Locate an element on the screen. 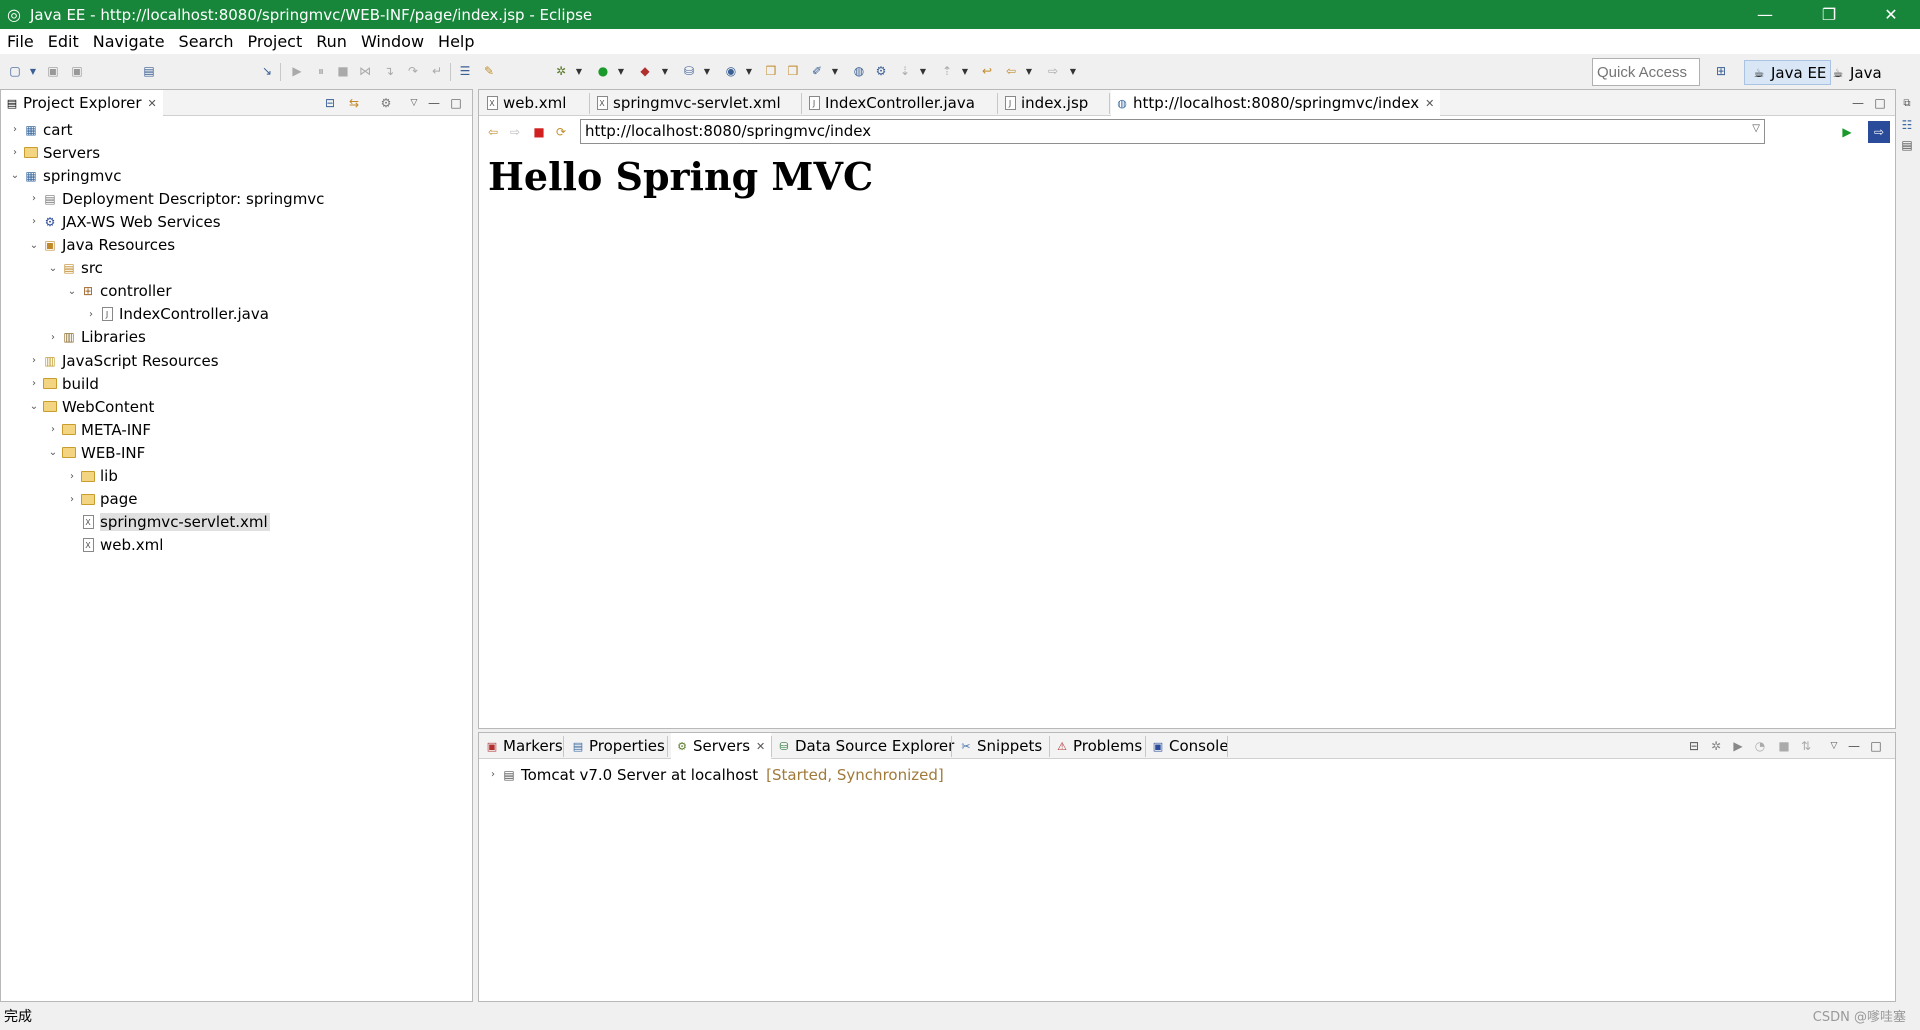 The image size is (1920, 1030). browser-go-icon: ▶ is located at coordinates (1847, 132).